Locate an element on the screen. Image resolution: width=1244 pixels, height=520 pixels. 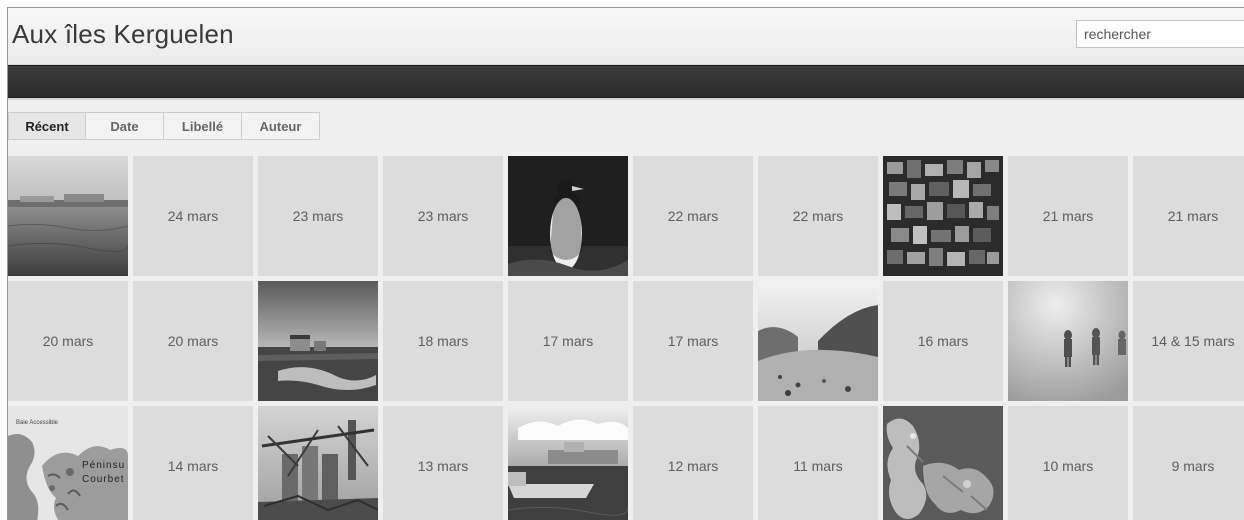
fog-hikers-photo-icon is located at coordinates (1068, 341).